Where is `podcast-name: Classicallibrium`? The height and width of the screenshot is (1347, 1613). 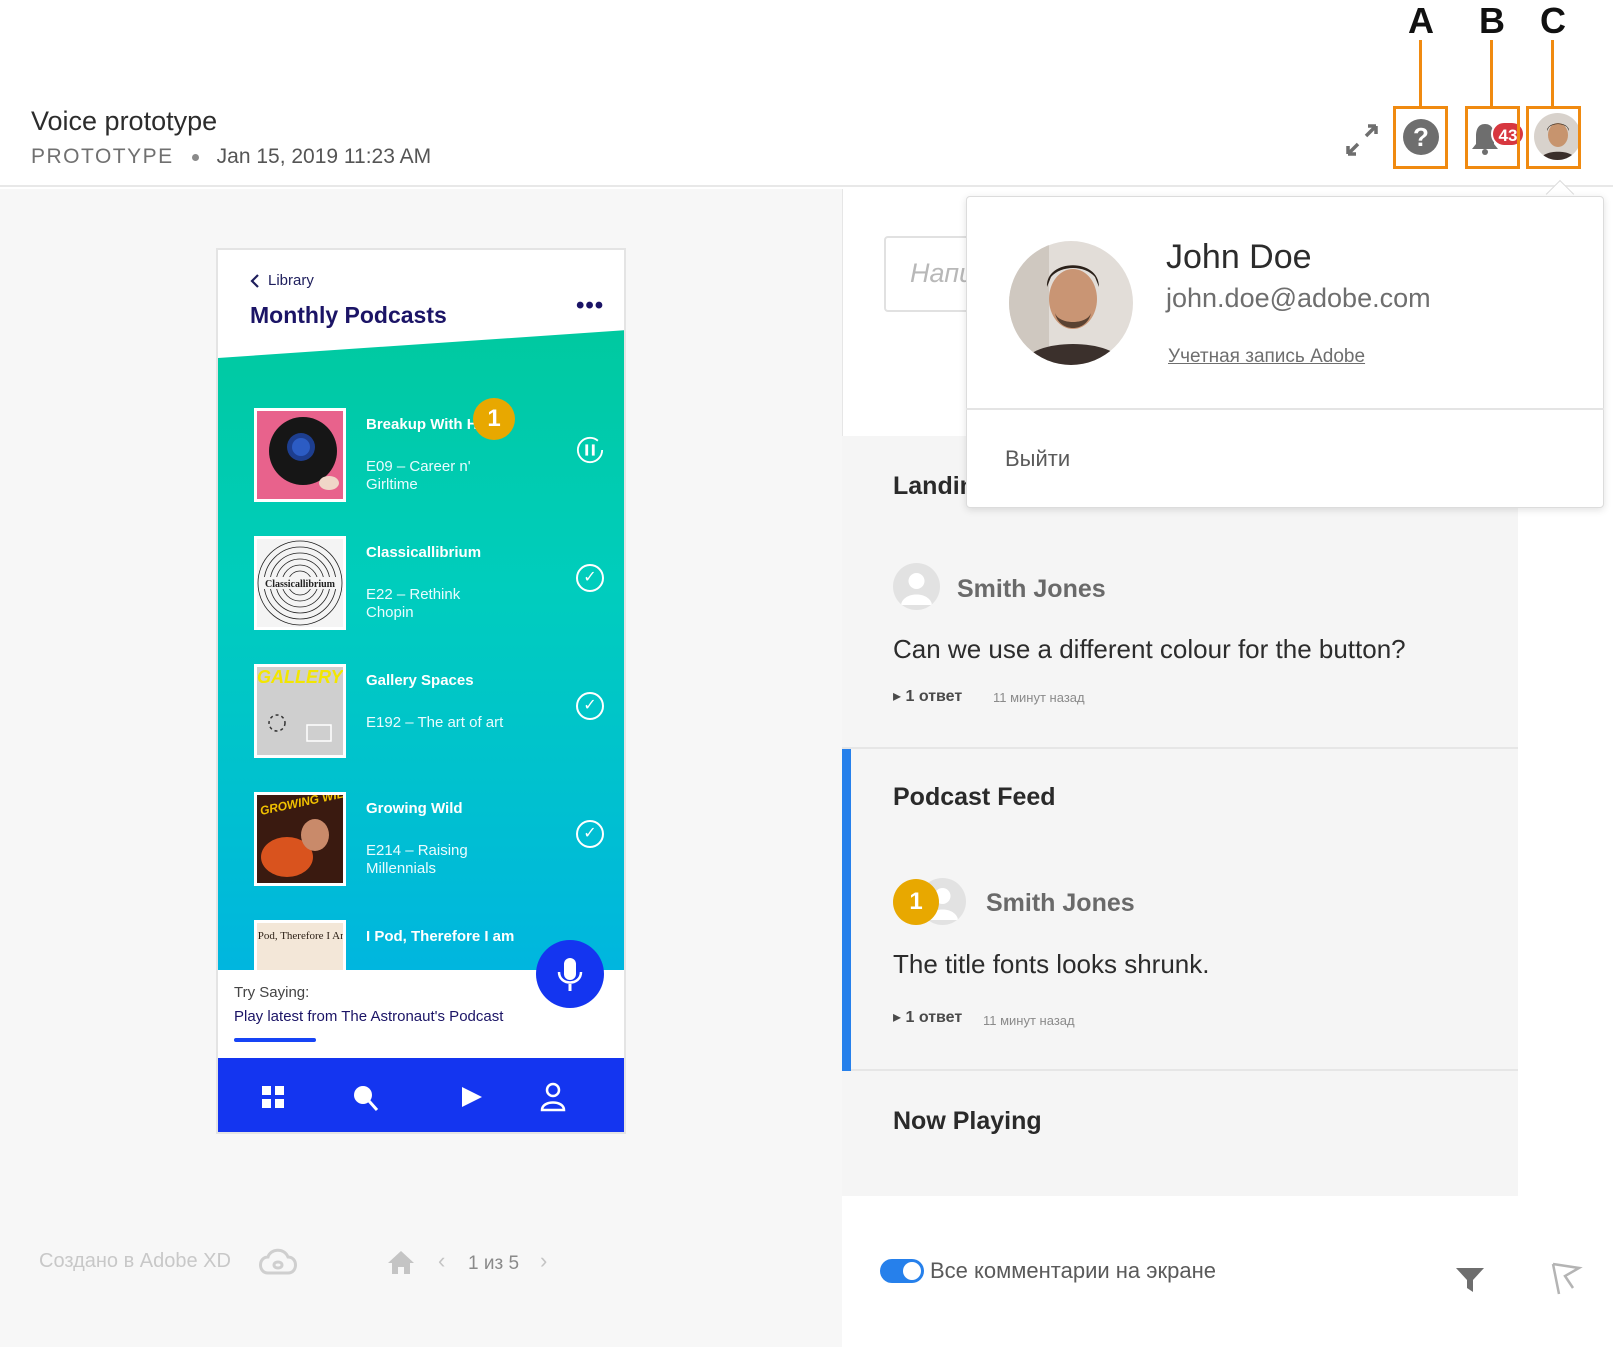
podcast-name: Classicallibrium is located at coordinates (424, 552).